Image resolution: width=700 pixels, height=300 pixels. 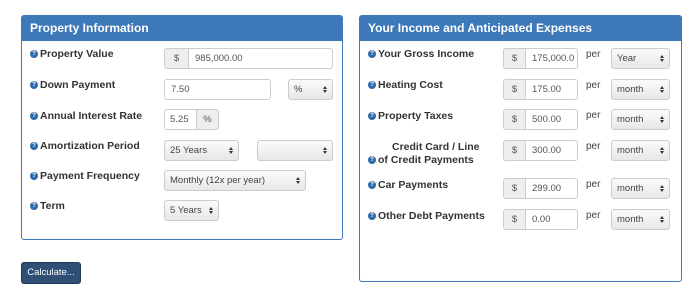 What do you see at coordinates (413, 185) in the screenshot?
I see `car-payments-label: Car Payments` at bounding box center [413, 185].